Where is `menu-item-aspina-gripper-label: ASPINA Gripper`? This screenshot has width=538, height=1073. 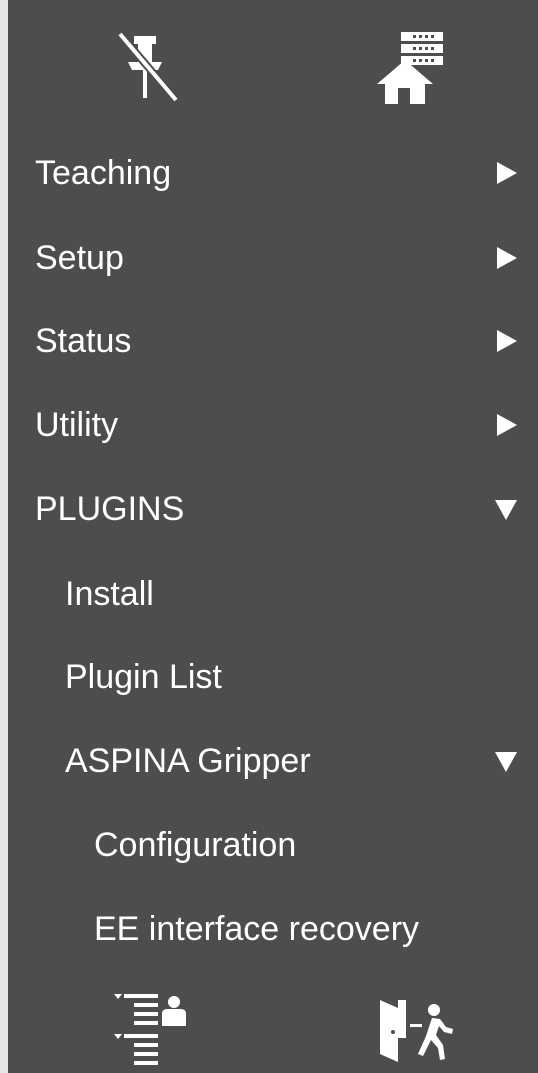 menu-item-aspina-gripper-label: ASPINA Gripper is located at coordinates (188, 761).